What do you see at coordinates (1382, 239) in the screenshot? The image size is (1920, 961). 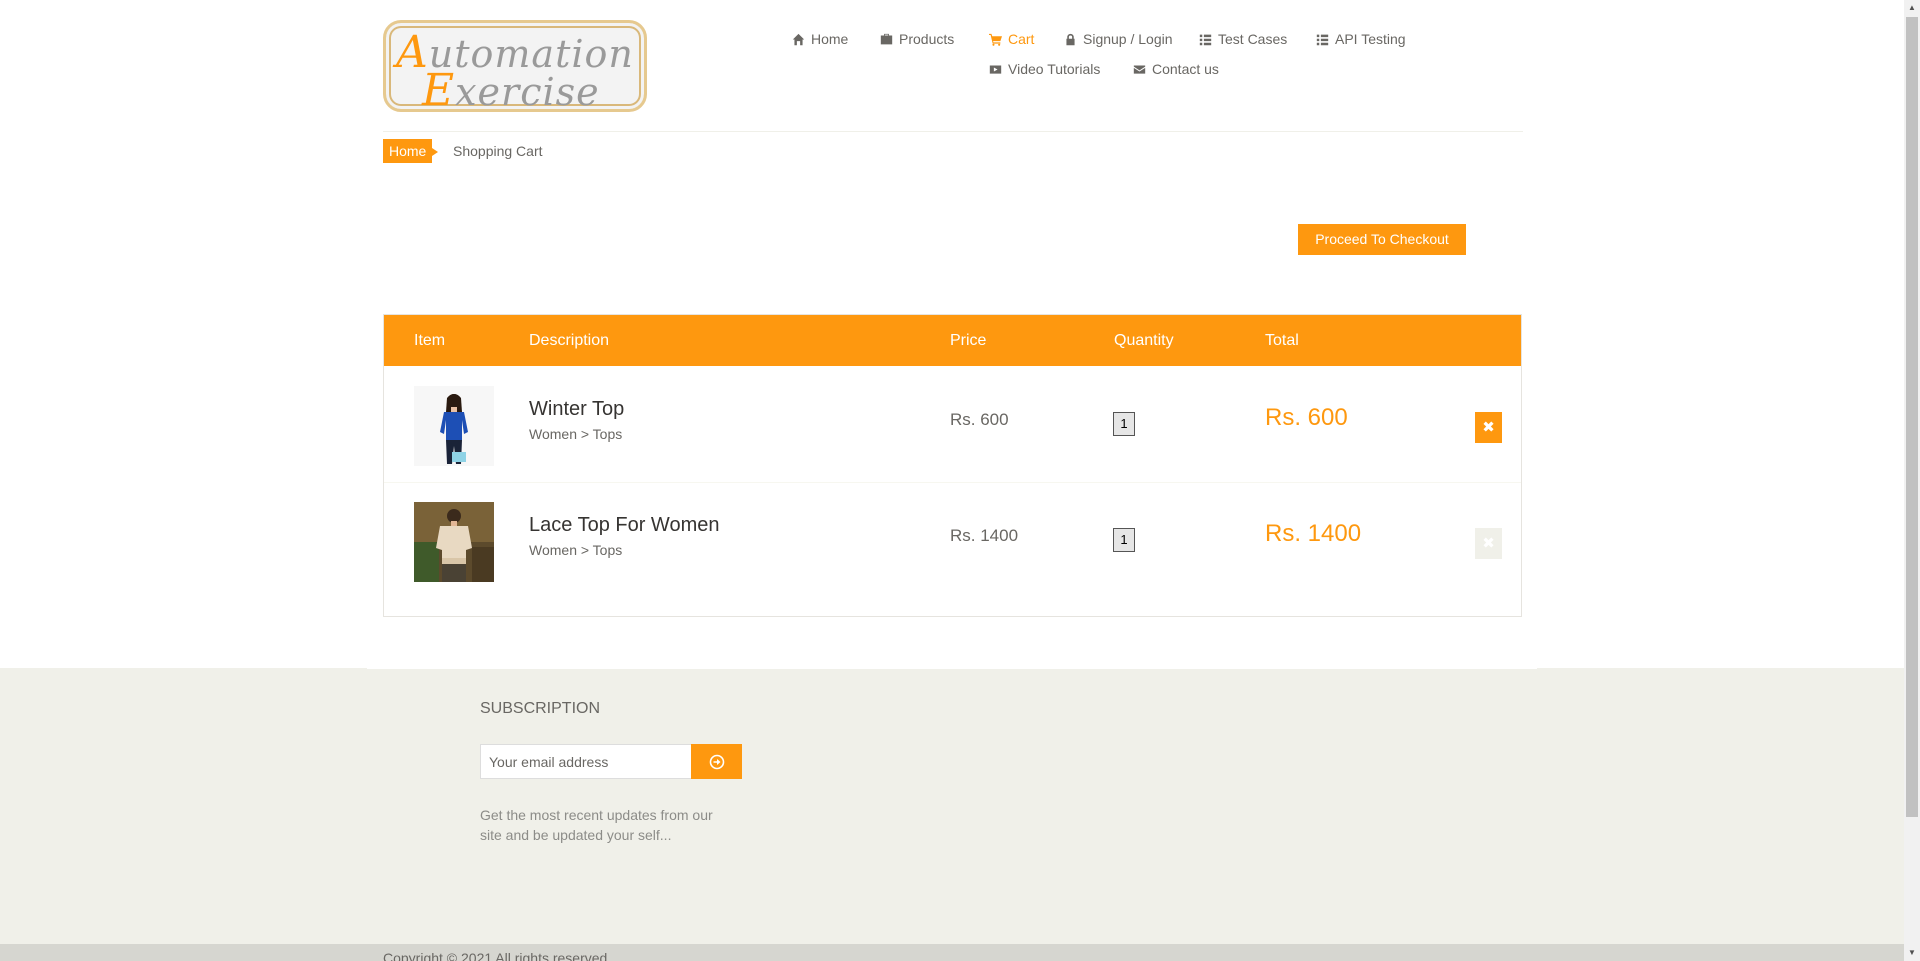 I see `proceed-to-checkout-button: Proceed To Checkout` at bounding box center [1382, 239].